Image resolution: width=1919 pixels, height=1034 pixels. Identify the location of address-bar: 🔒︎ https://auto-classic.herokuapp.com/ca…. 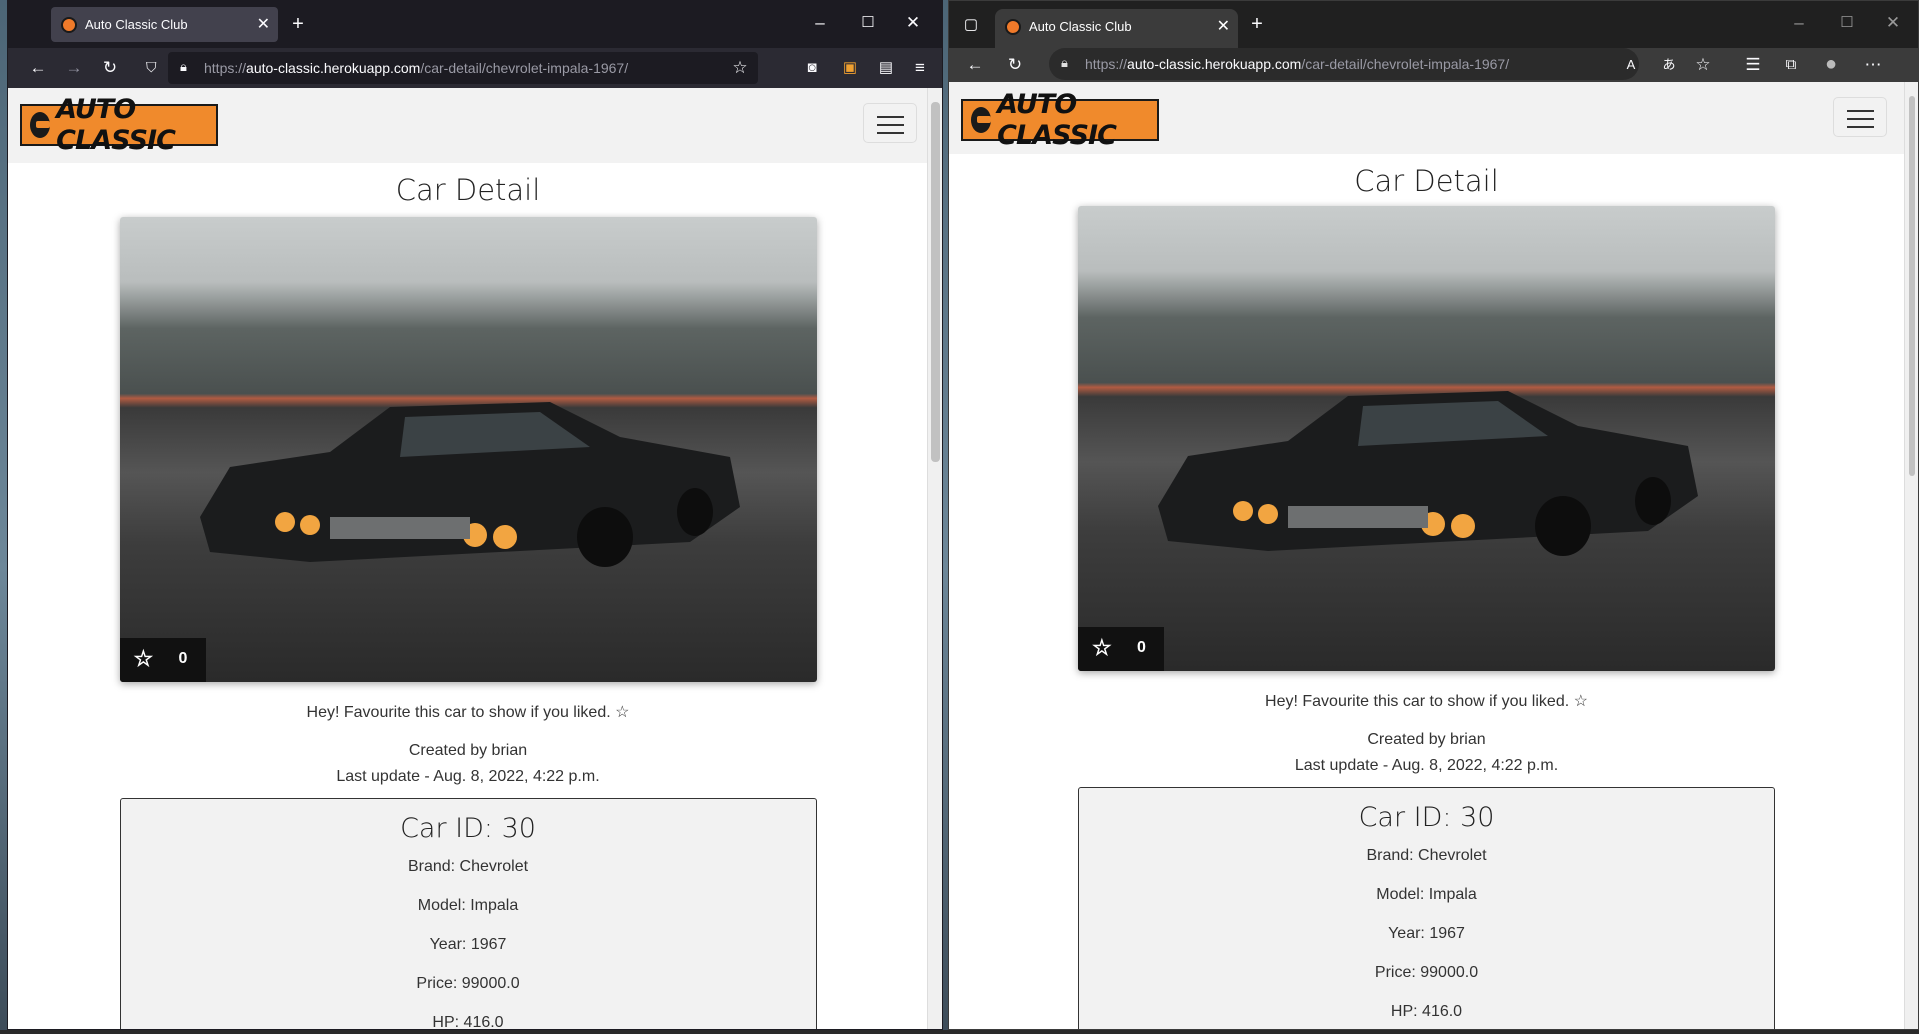
(1344, 64).